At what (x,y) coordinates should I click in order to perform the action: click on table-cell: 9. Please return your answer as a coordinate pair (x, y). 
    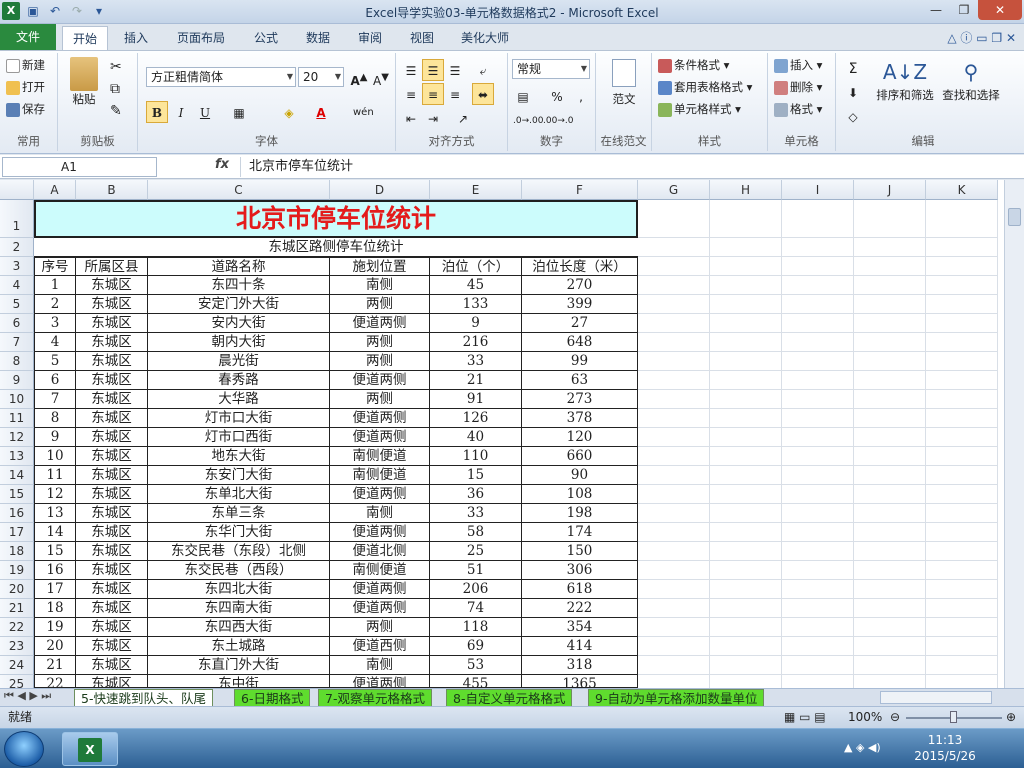
    Looking at the image, I should click on (55, 437).